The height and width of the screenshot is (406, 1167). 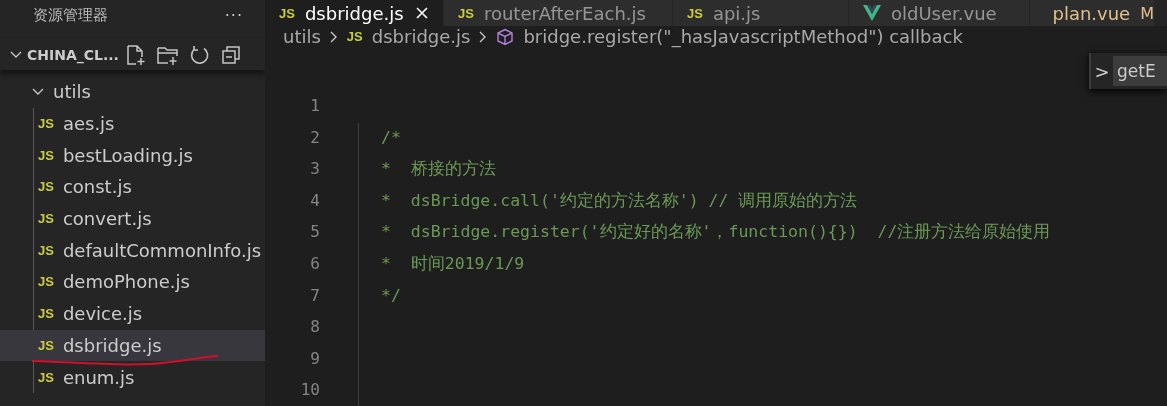 I want to click on file-item: JS convert.js, so click(x=149, y=218).